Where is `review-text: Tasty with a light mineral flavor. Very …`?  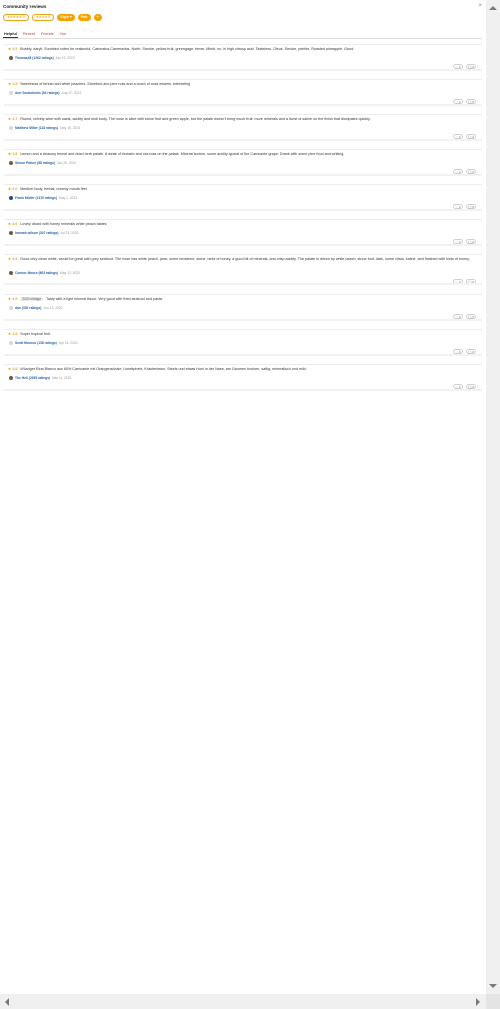
review-text: Tasty with a light mineral flavor. Very … is located at coordinates (104, 299).